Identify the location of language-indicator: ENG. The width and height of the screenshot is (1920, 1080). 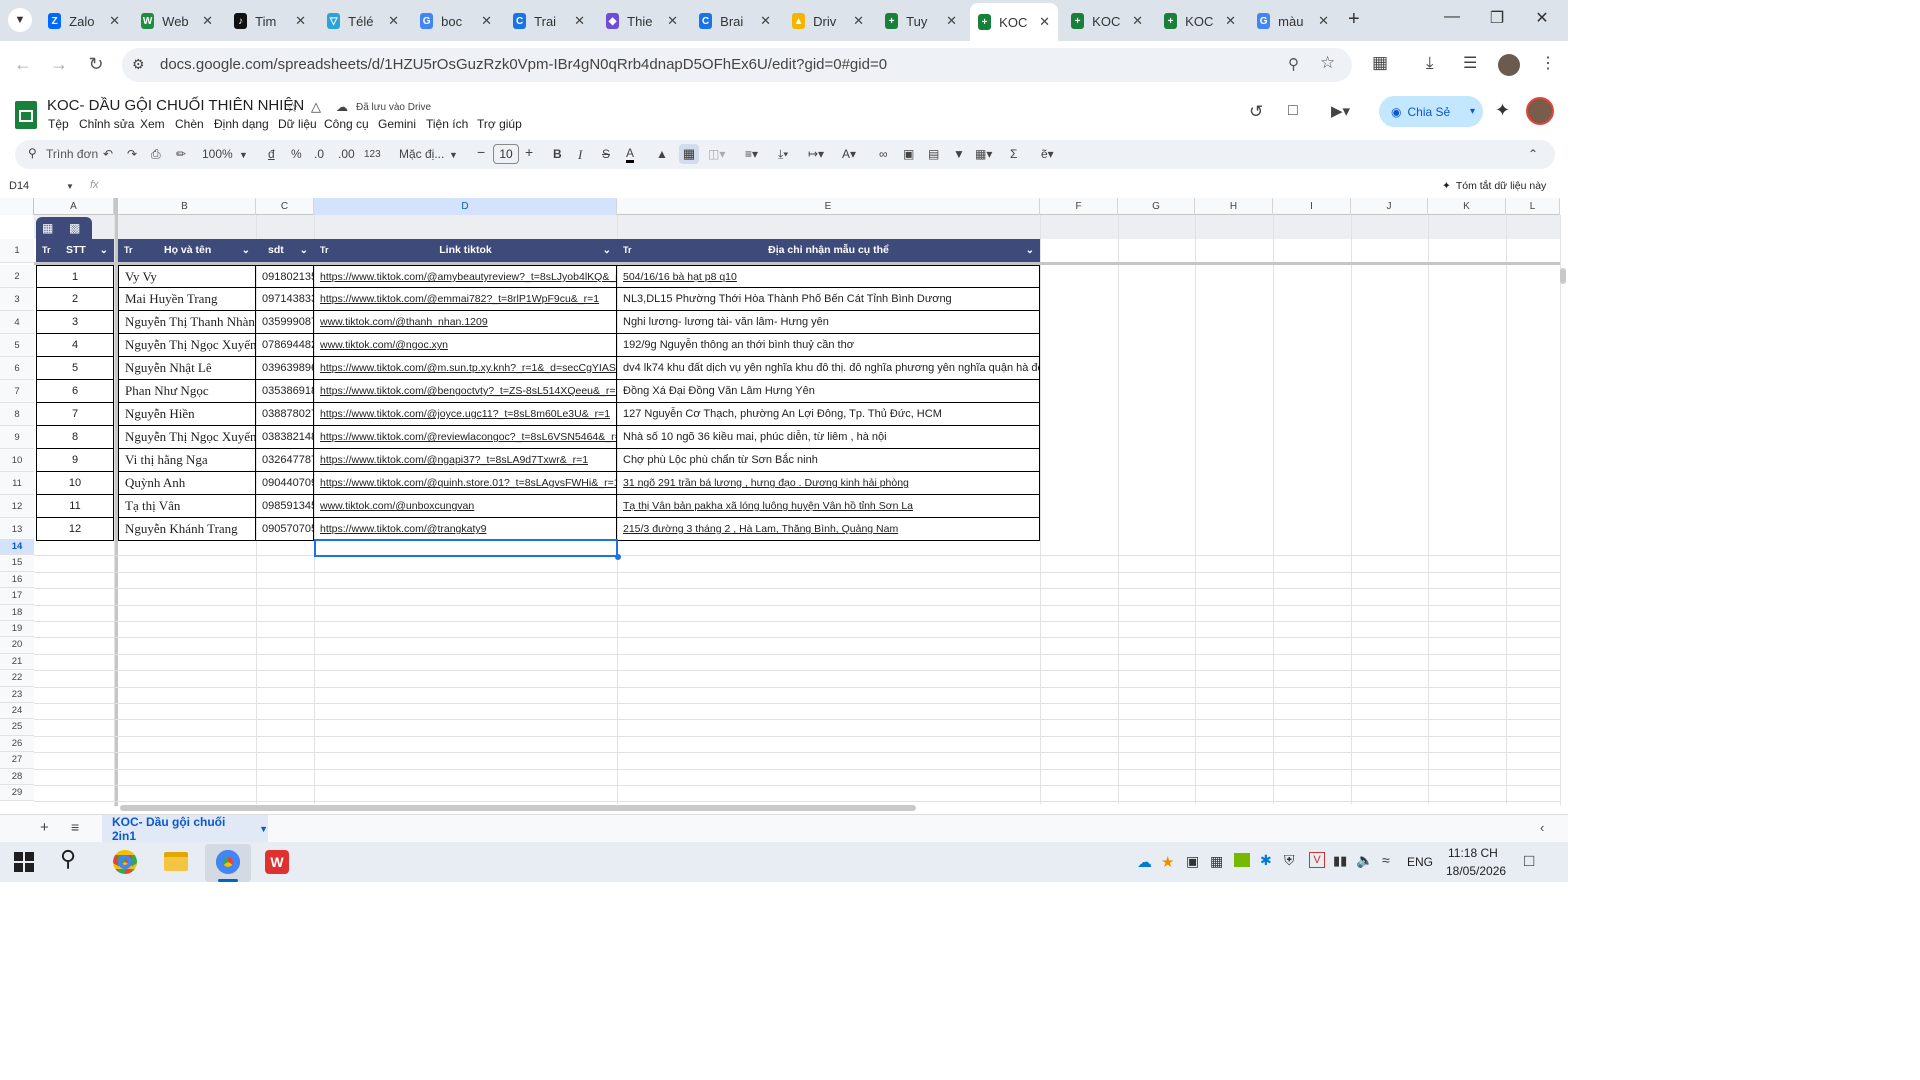
(1420, 862).